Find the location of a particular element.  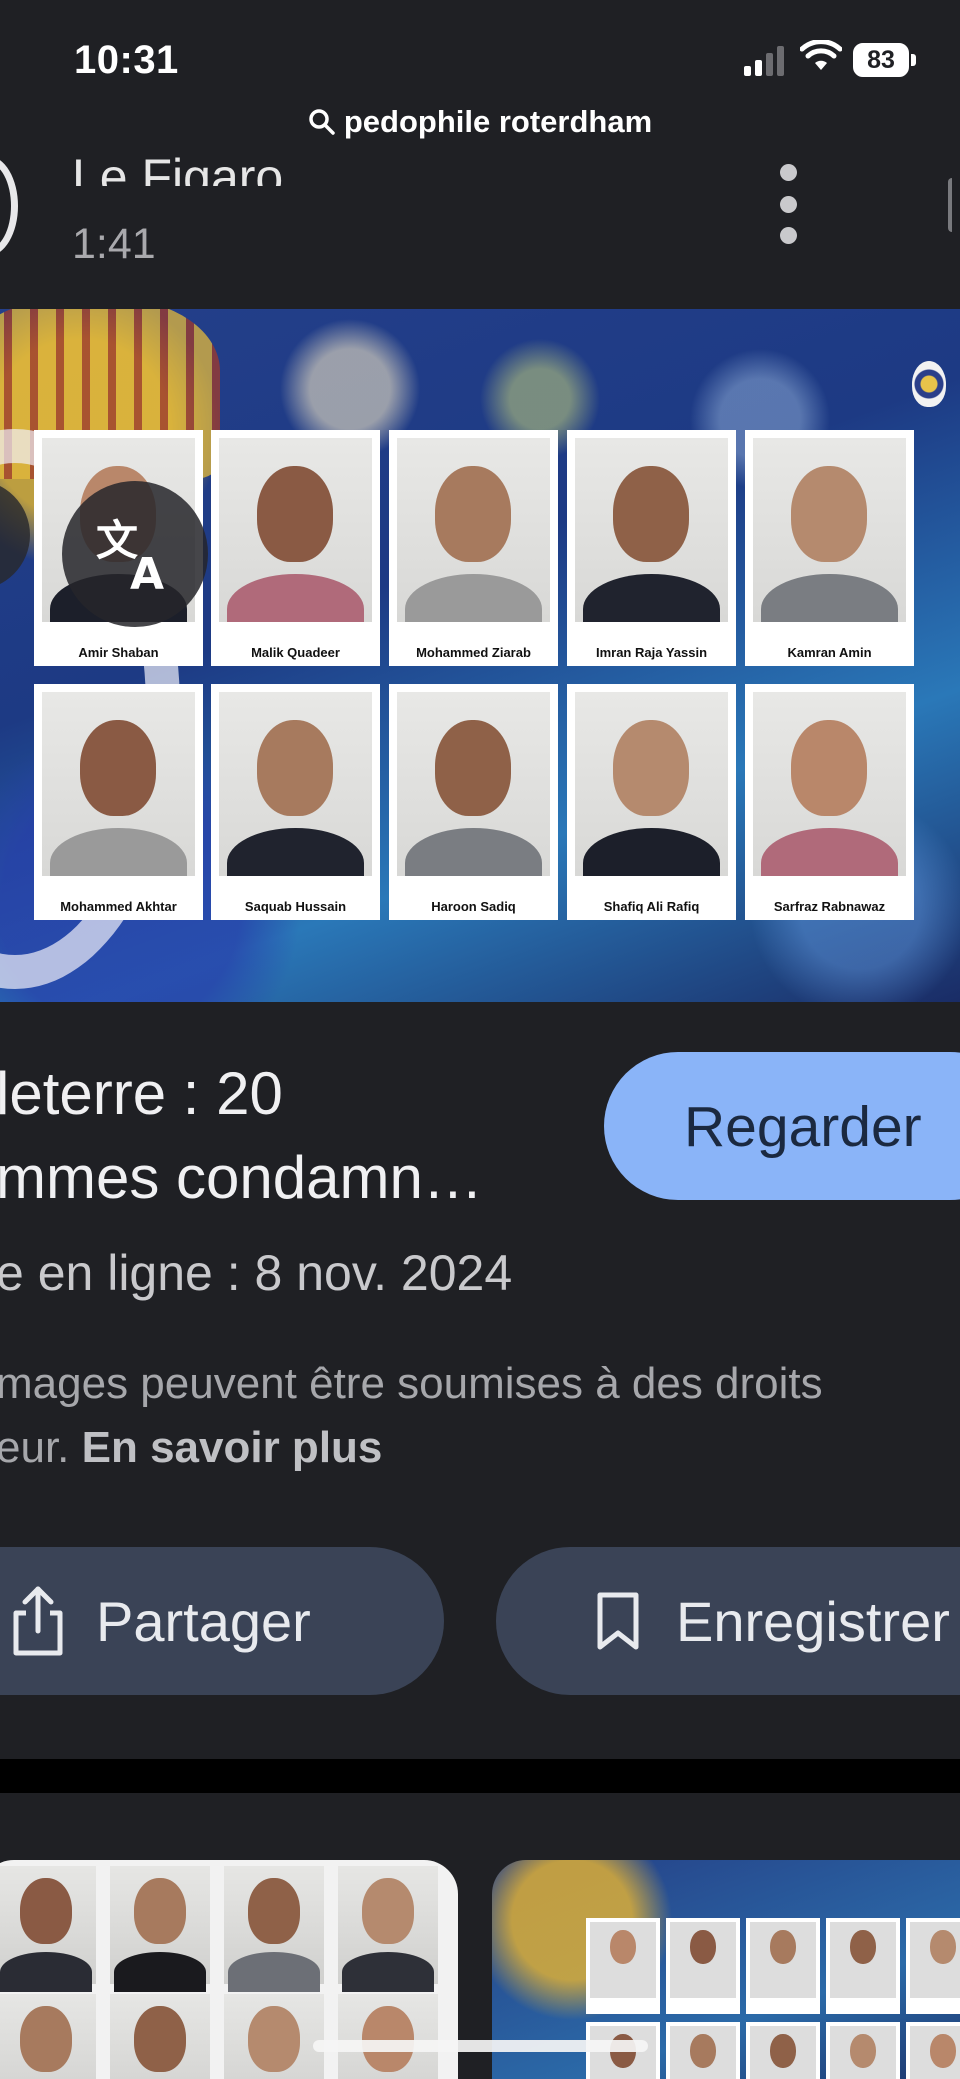

watch-button-label: Regarder is located at coordinates (803, 1127).